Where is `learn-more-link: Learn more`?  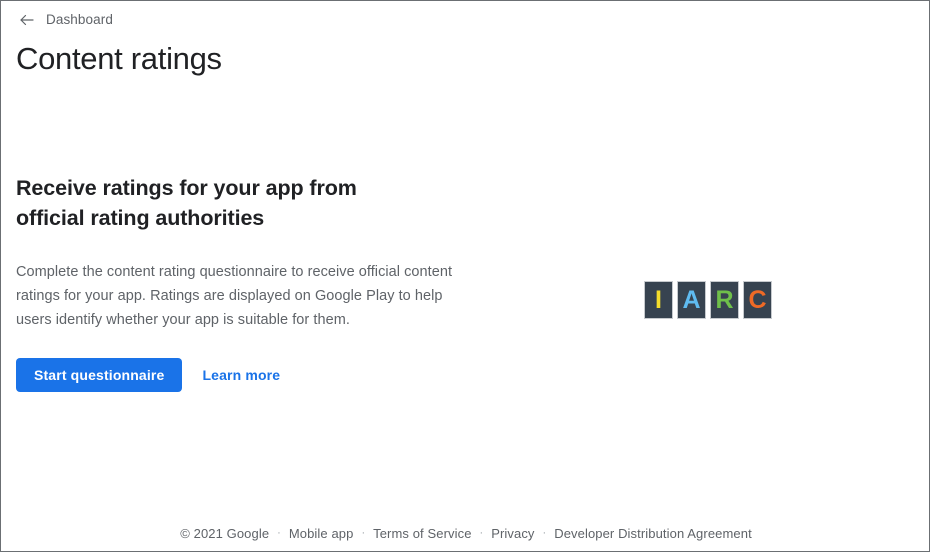 learn-more-link: Learn more is located at coordinates (241, 375).